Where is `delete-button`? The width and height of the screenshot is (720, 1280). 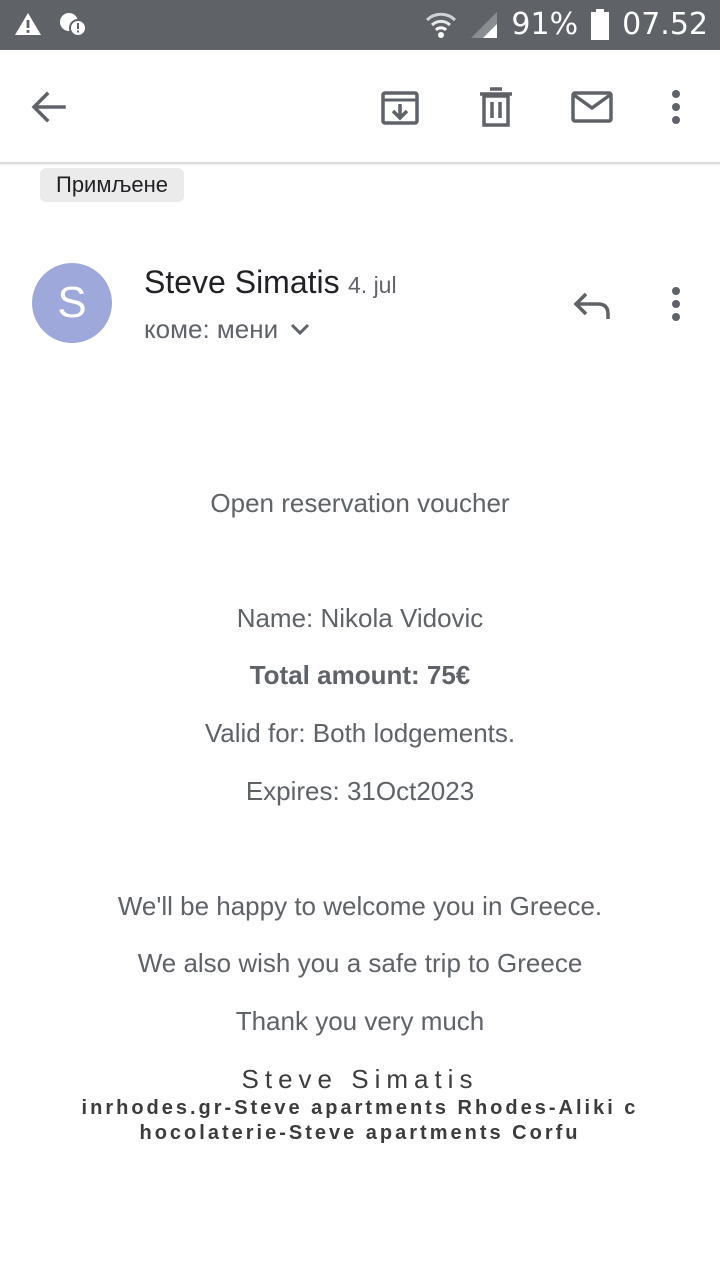 delete-button is located at coordinates (496, 107).